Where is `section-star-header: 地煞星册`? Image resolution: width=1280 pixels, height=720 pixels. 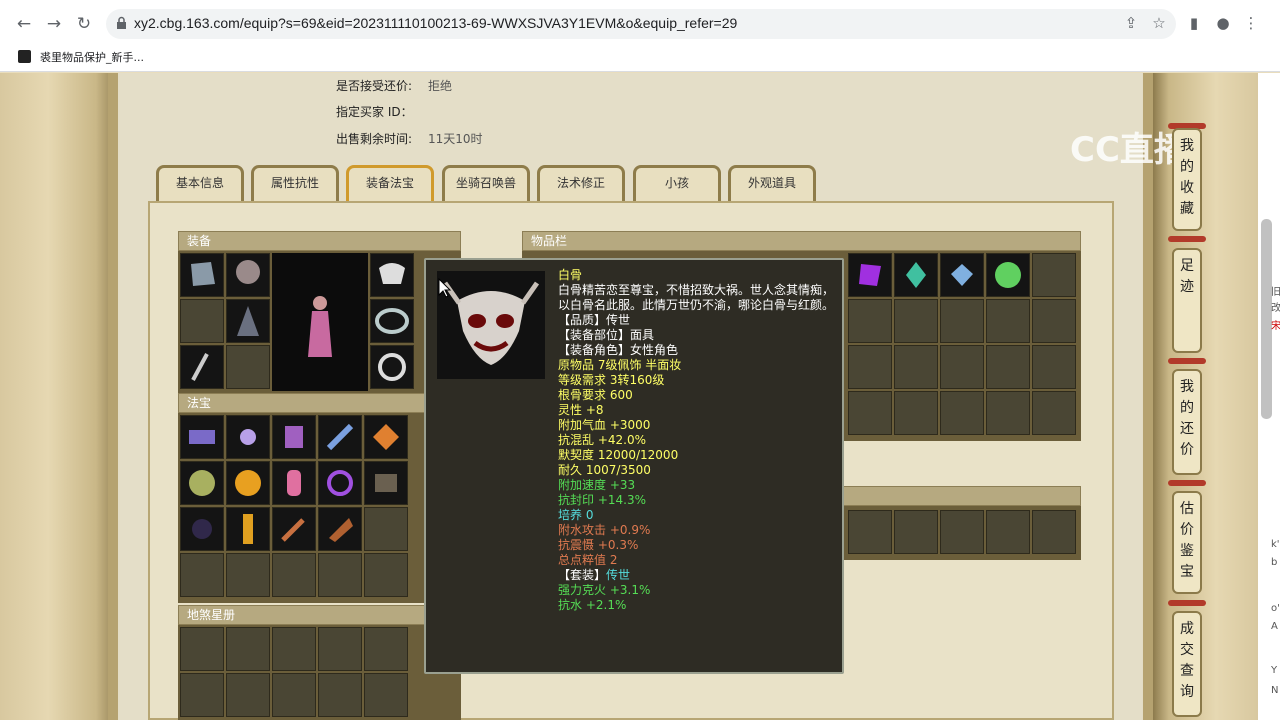
section-star-header: 地煞星册 is located at coordinates (319, 615).